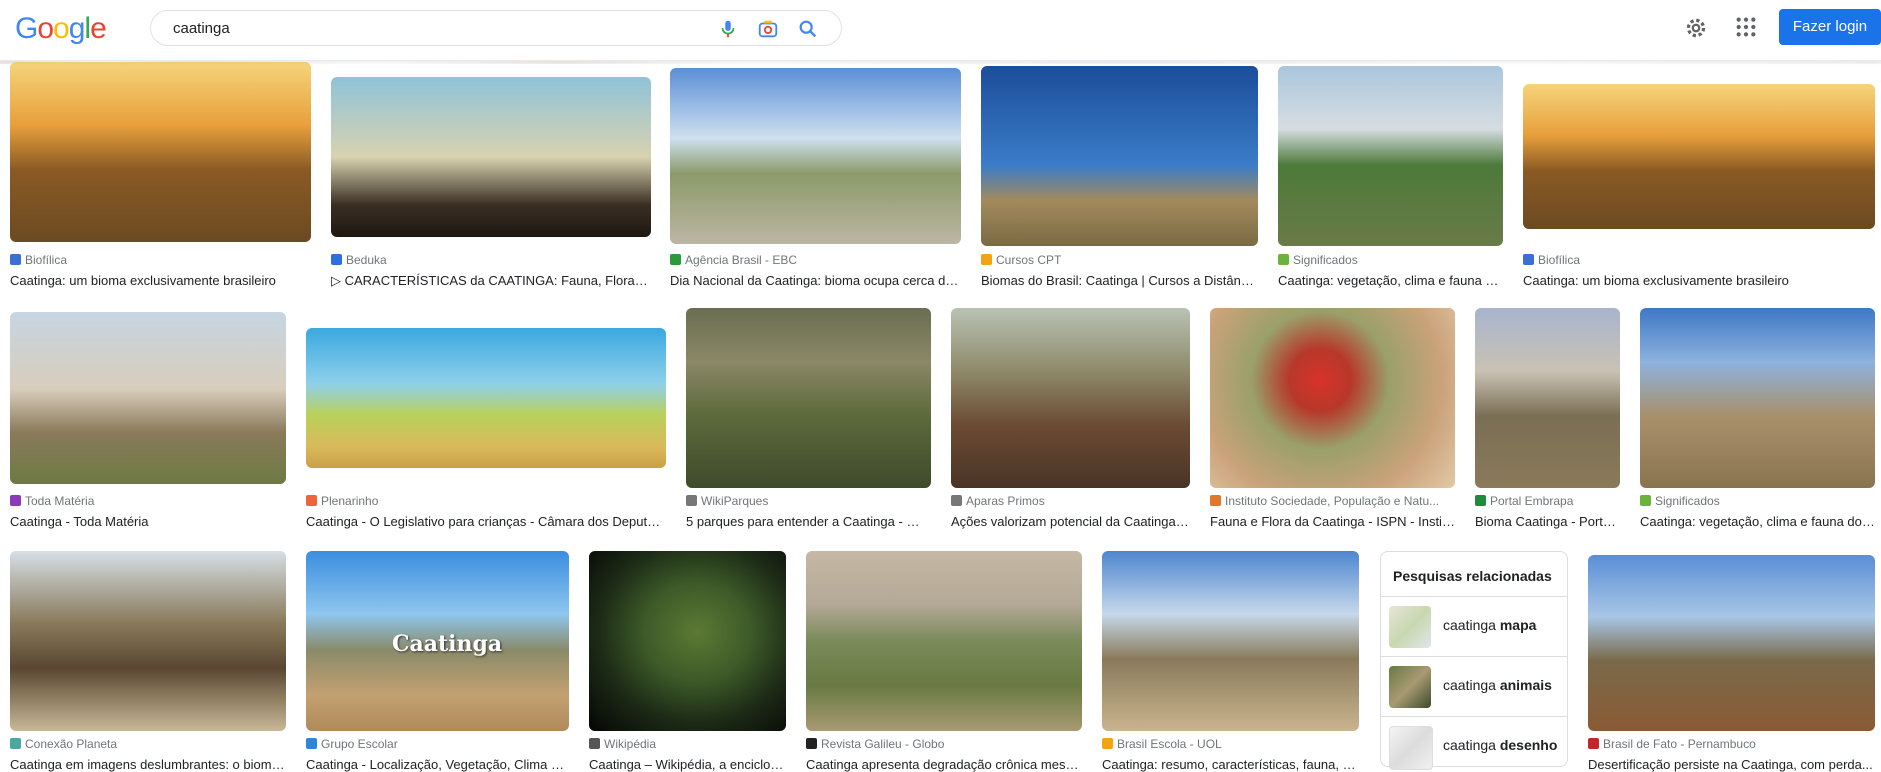  What do you see at coordinates (433, 28) in the screenshot?
I see `search-input` at bounding box center [433, 28].